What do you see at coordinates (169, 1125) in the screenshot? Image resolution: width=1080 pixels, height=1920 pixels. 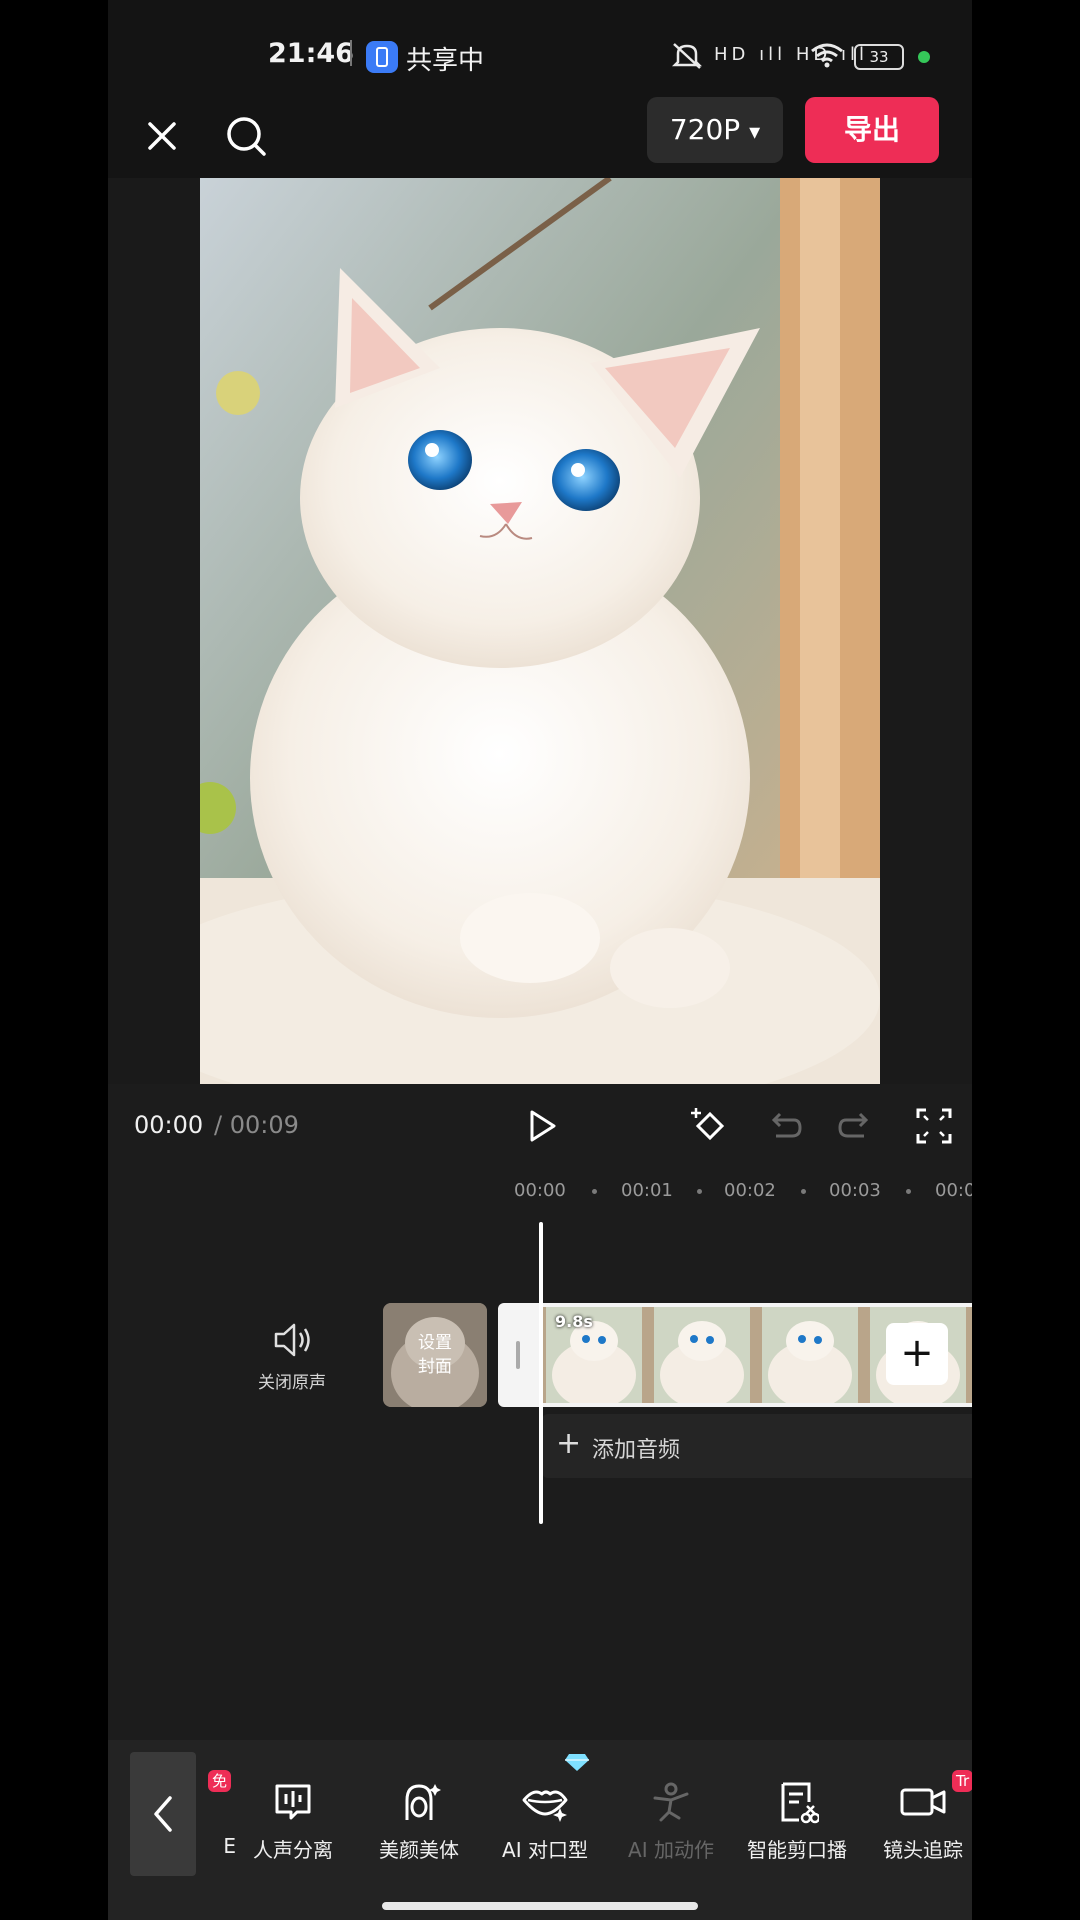 I see `current-time: 00:00` at bounding box center [169, 1125].